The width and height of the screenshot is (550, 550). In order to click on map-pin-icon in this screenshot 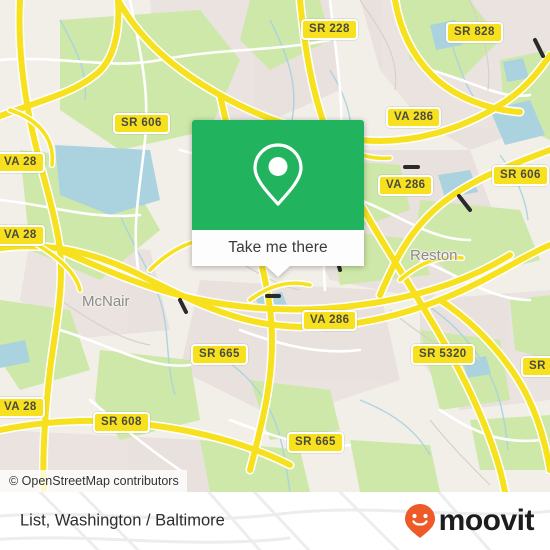, I will do `click(278, 174)`.